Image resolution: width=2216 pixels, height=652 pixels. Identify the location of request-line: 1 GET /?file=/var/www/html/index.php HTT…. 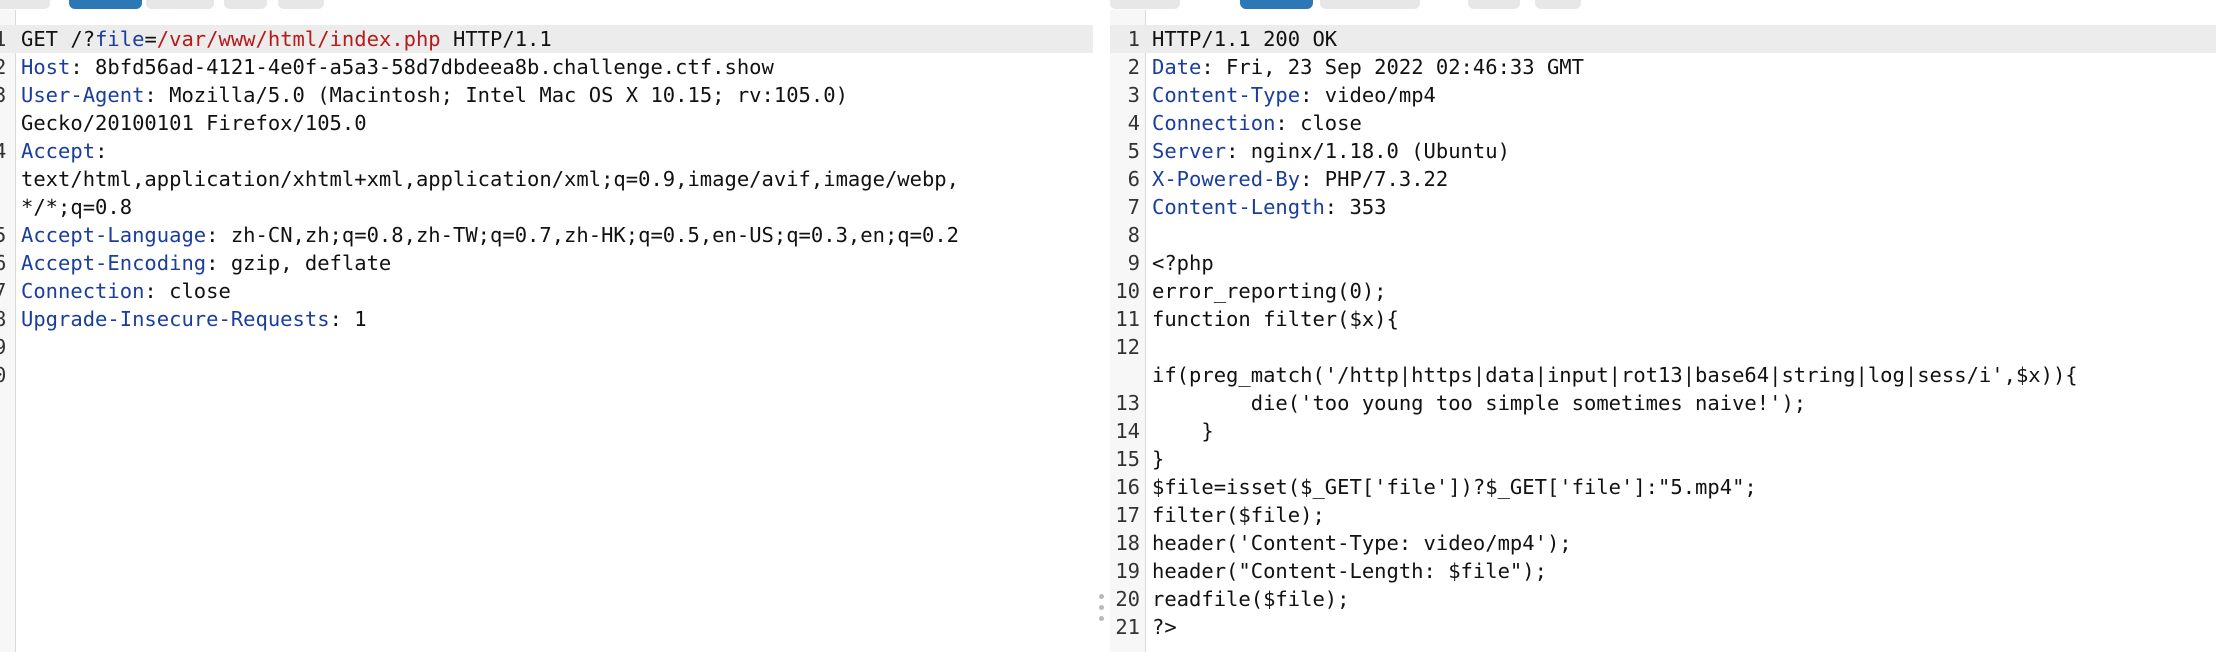
(546, 39).